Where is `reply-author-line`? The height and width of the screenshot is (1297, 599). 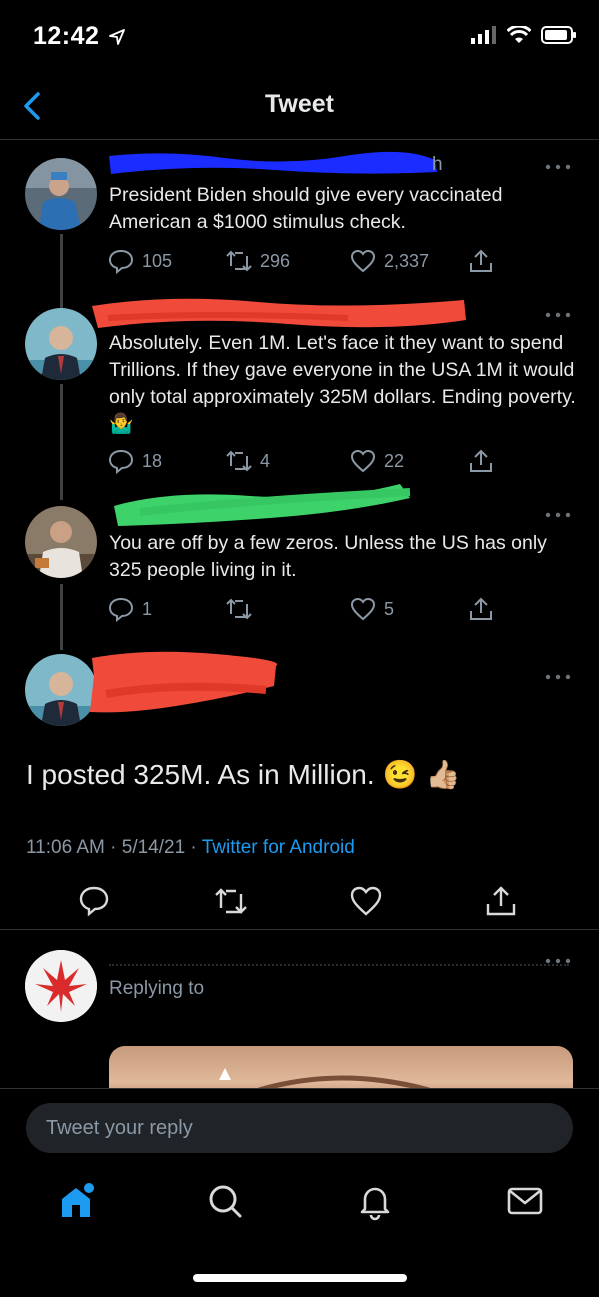 reply-author-line is located at coordinates (339, 958).